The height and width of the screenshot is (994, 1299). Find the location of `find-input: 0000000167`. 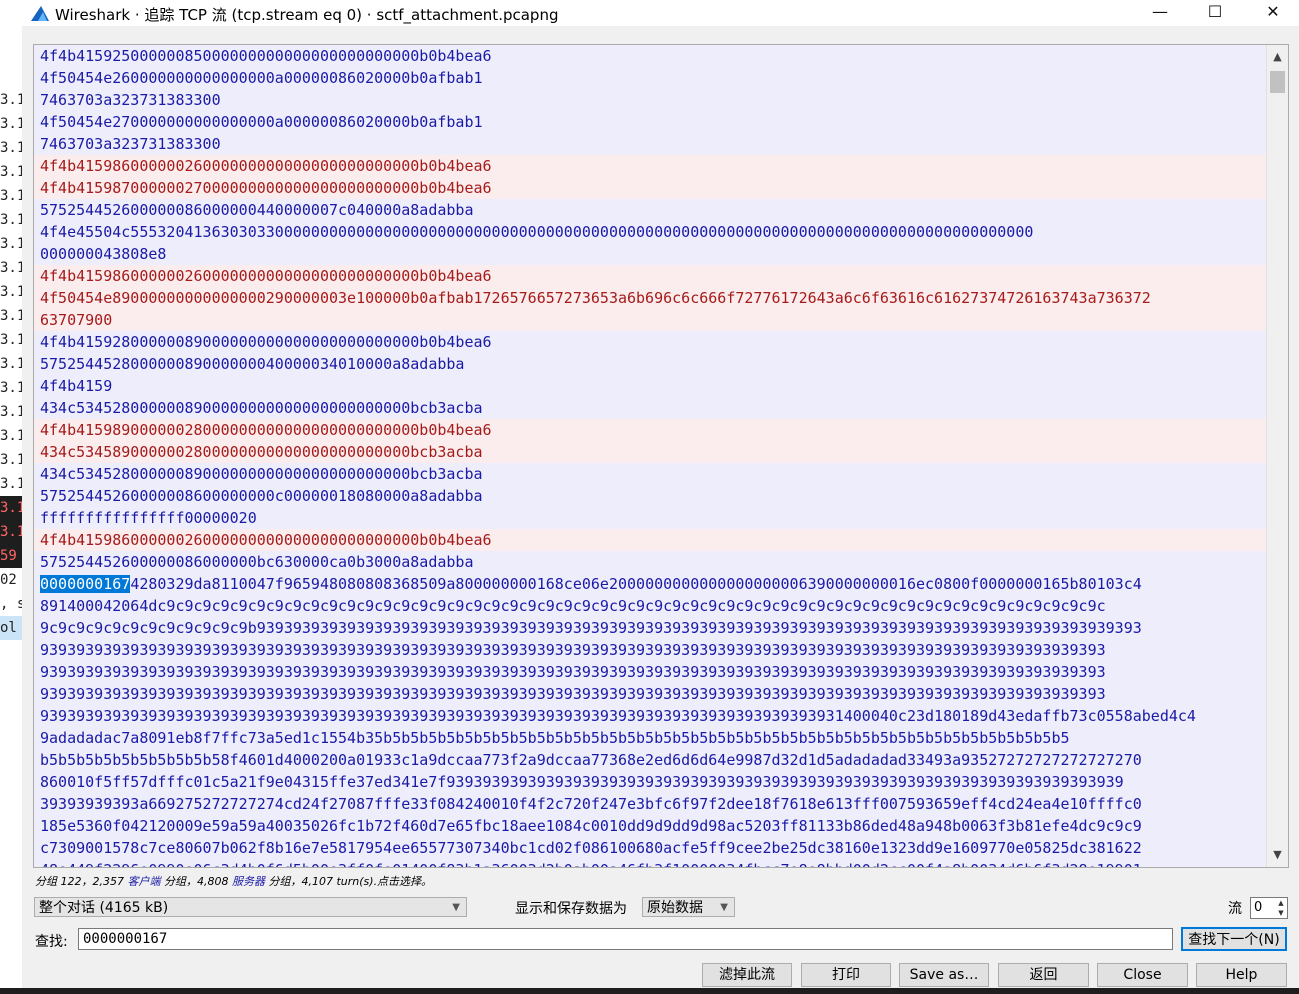

find-input: 0000000167 is located at coordinates (625, 939).